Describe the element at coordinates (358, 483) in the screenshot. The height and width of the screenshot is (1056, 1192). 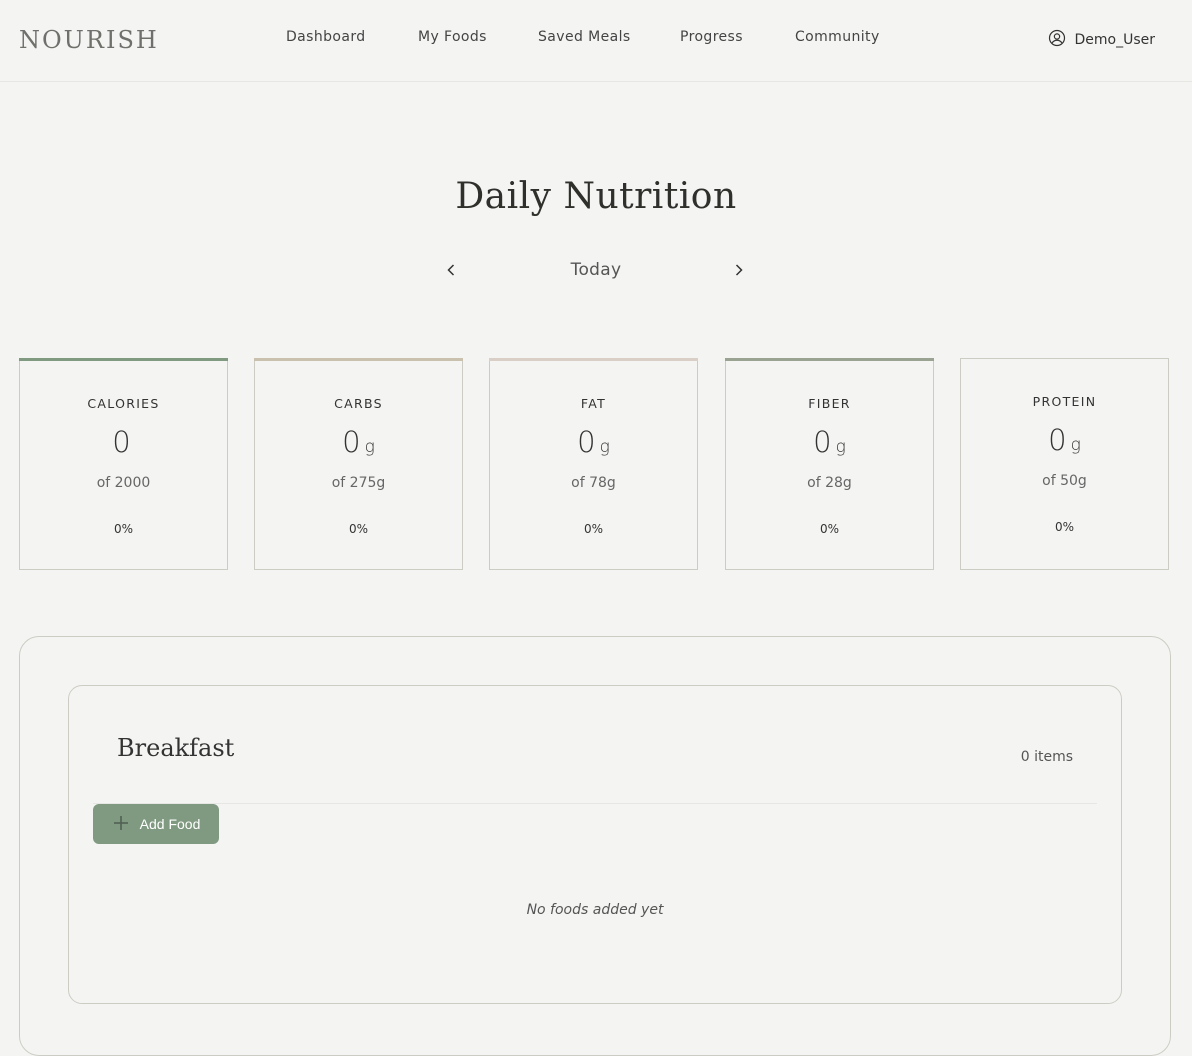
I see `nutrient-goal: of 275g` at that location.